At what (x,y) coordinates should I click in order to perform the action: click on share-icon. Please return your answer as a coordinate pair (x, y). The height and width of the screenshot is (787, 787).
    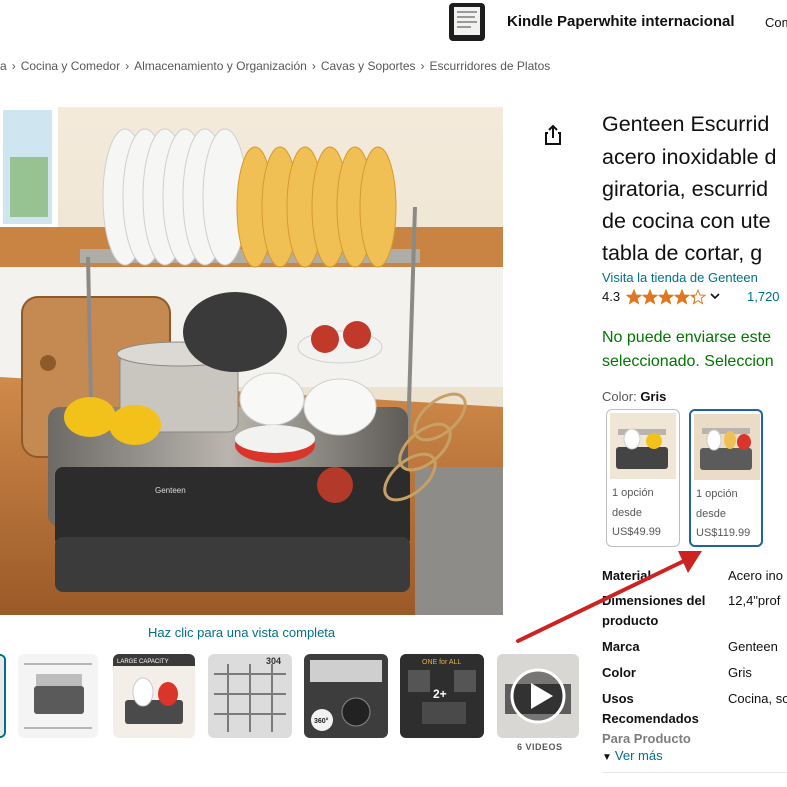
    Looking at the image, I should click on (553, 135).